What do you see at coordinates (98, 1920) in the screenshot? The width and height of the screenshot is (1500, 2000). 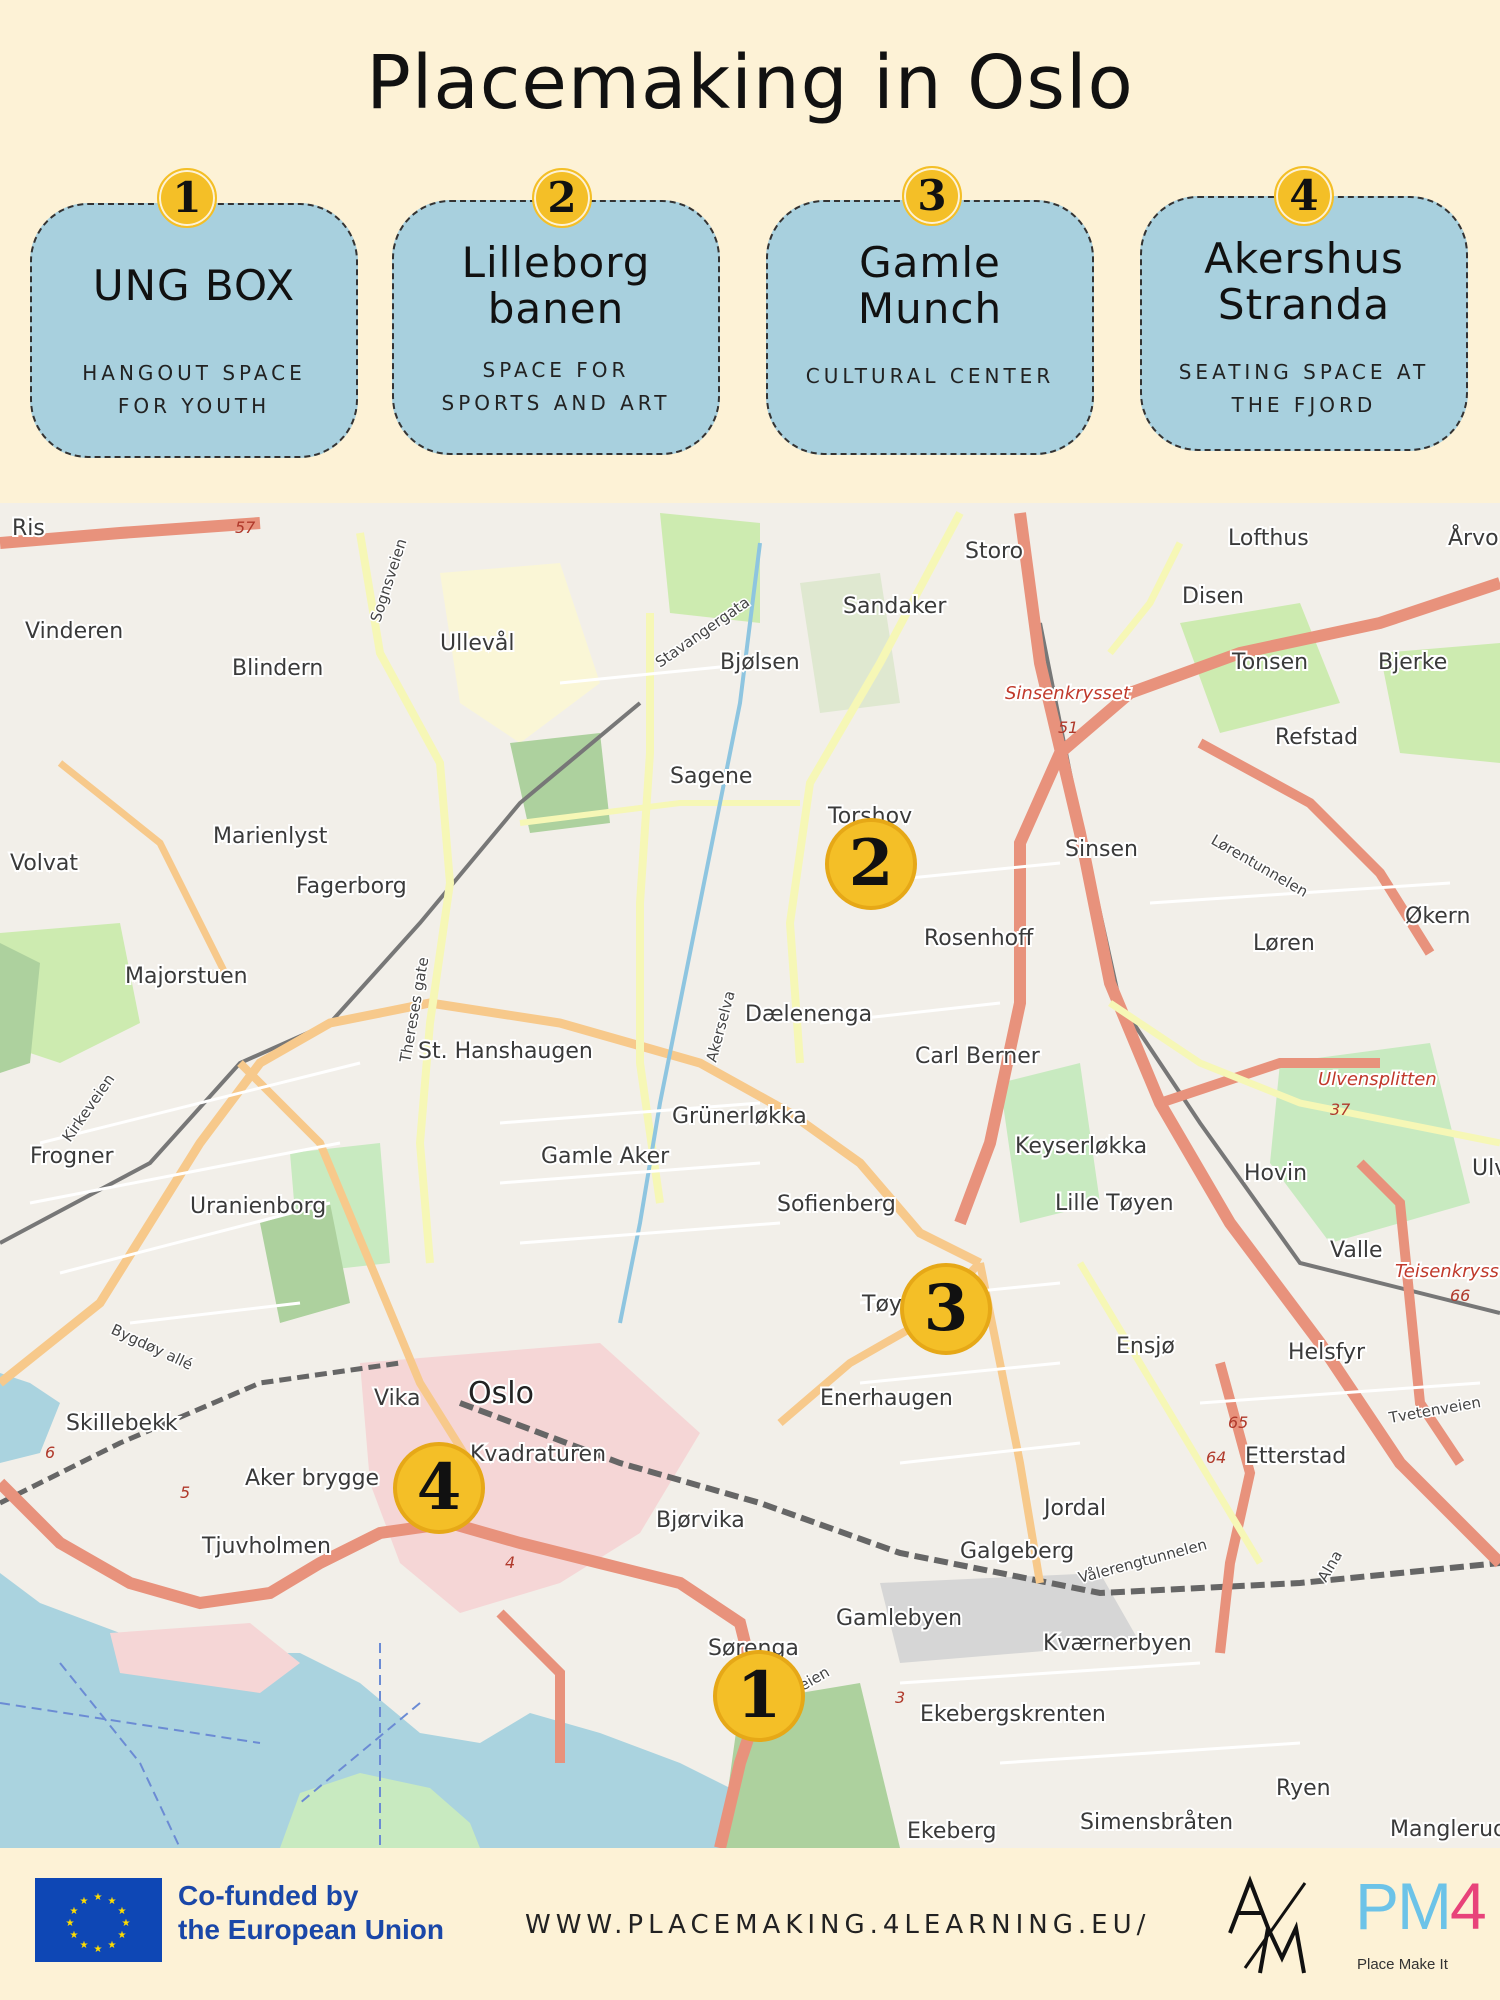 I see `eu-flag-icon: ★ ★ ★ ★ ★ ★ ★ ★ ★ ★ ★ ★` at bounding box center [98, 1920].